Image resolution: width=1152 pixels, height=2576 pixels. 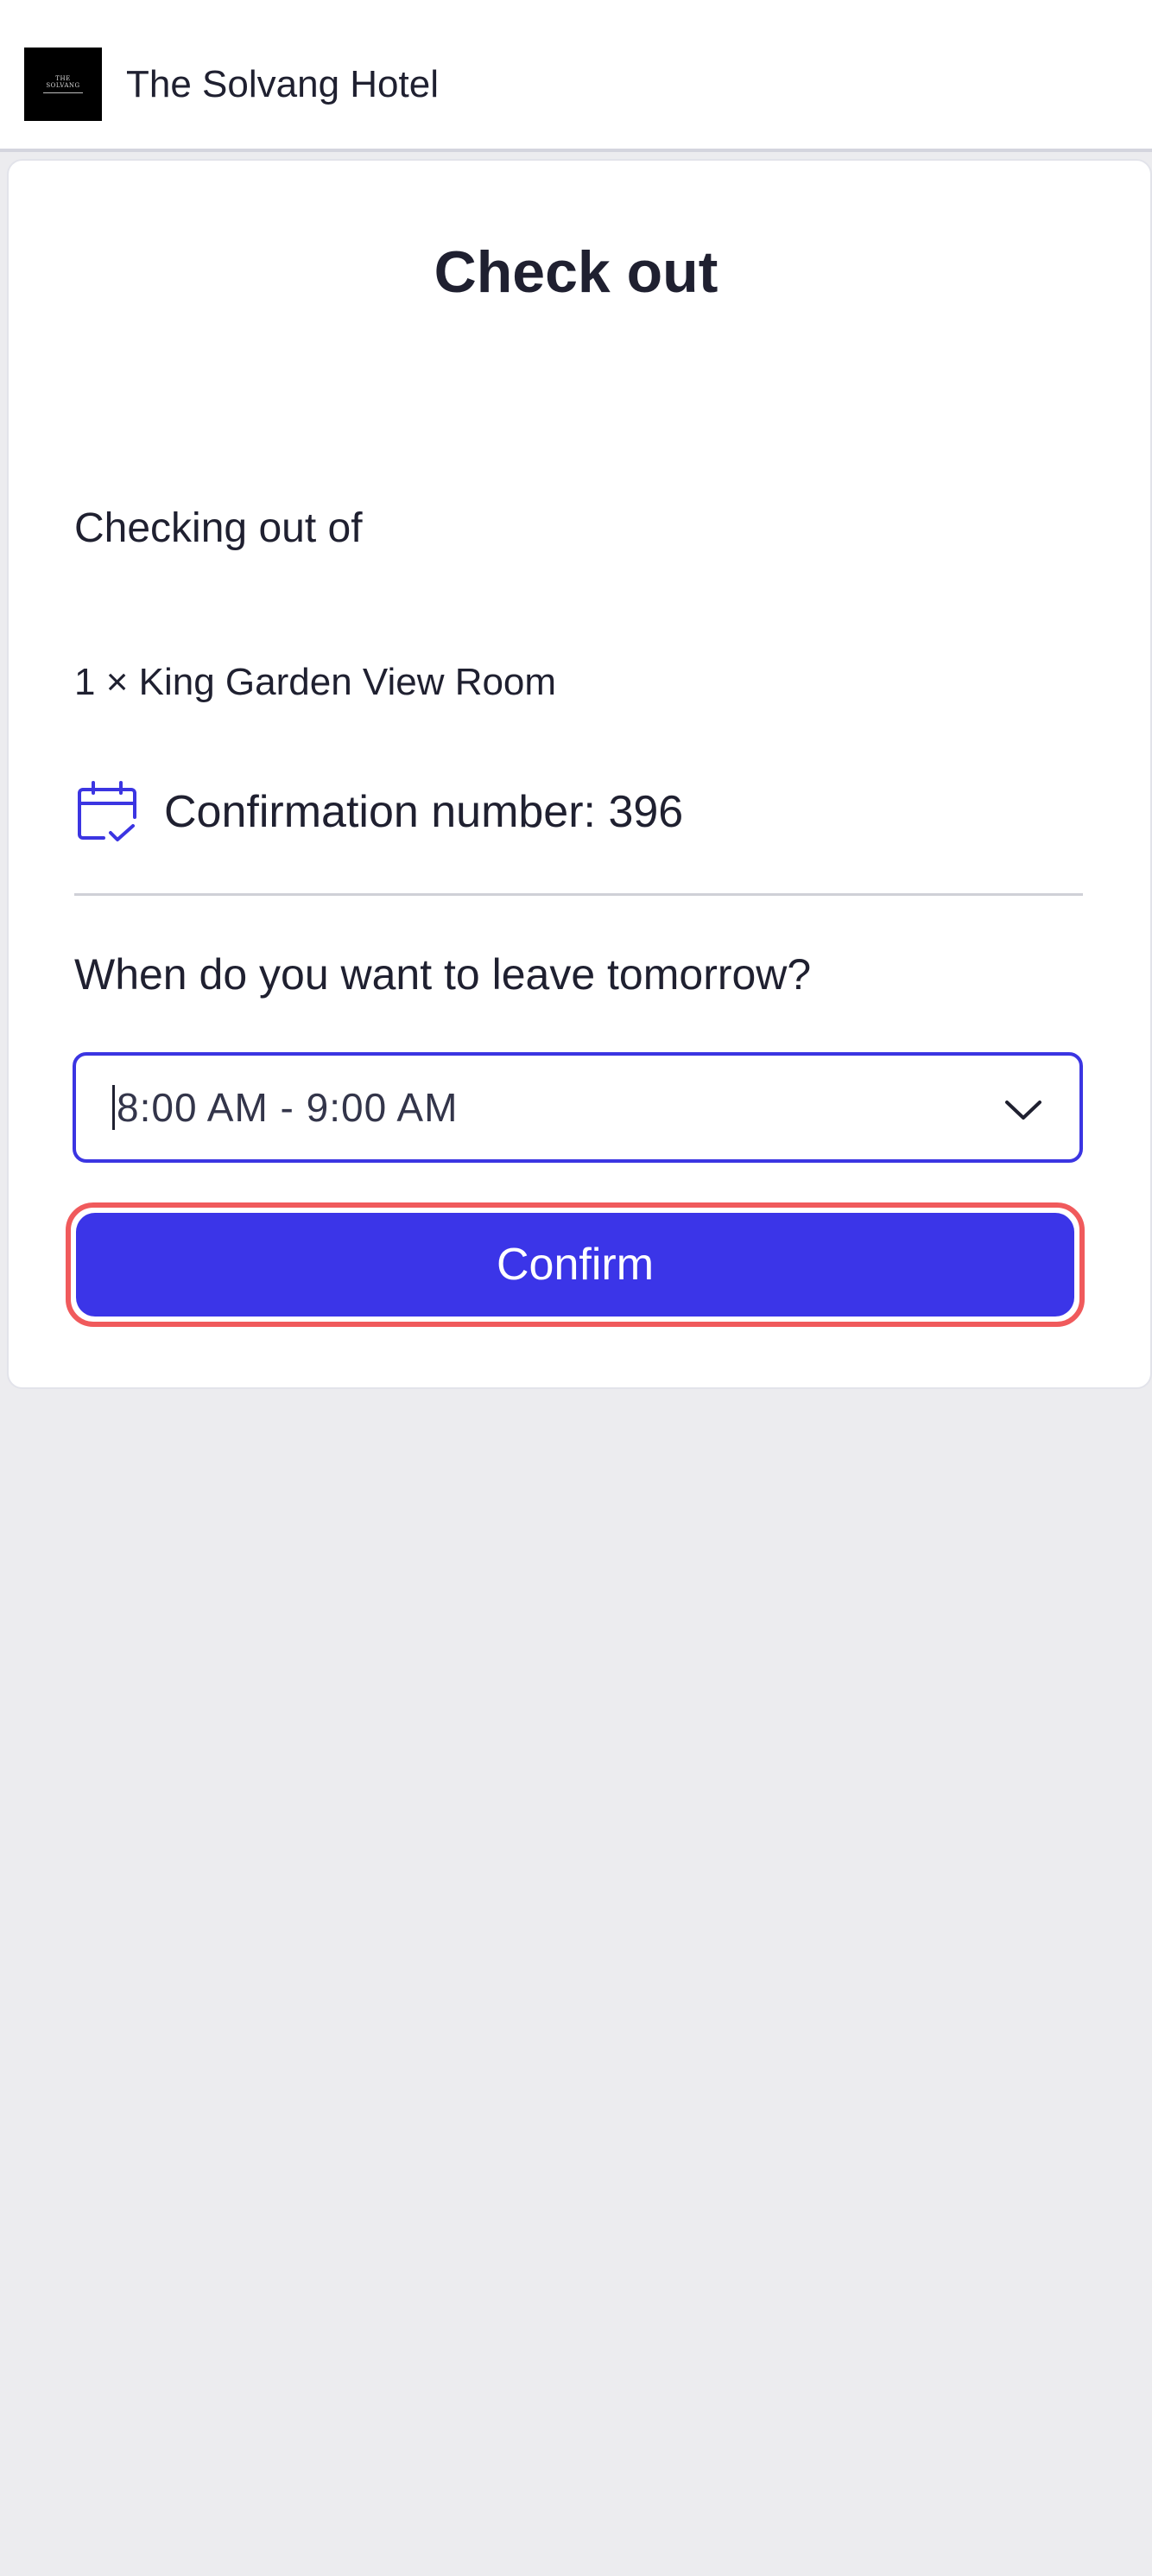 What do you see at coordinates (1023, 1110) in the screenshot?
I see `chevron-down-icon` at bounding box center [1023, 1110].